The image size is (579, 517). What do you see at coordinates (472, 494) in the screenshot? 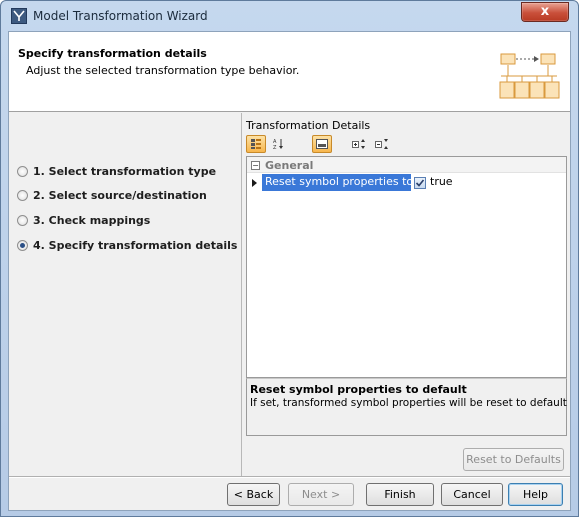
I see `cancel-button: Cancel` at bounding box center [472, 494].